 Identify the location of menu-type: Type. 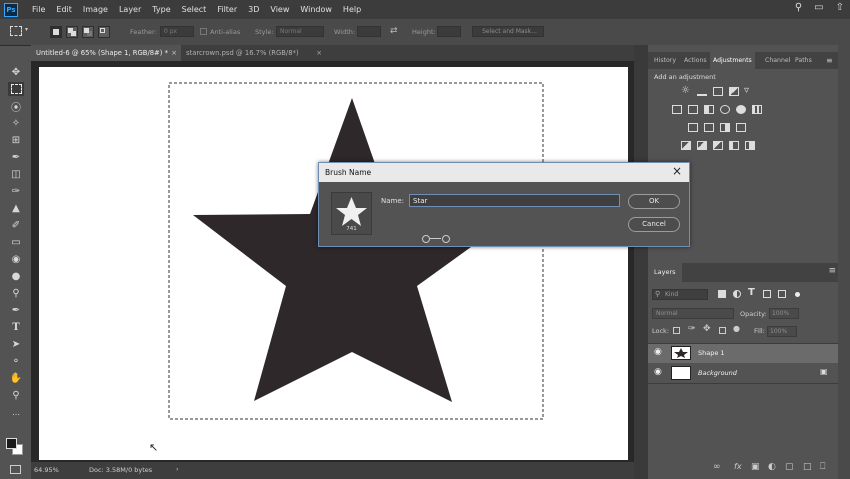
(161, 9).